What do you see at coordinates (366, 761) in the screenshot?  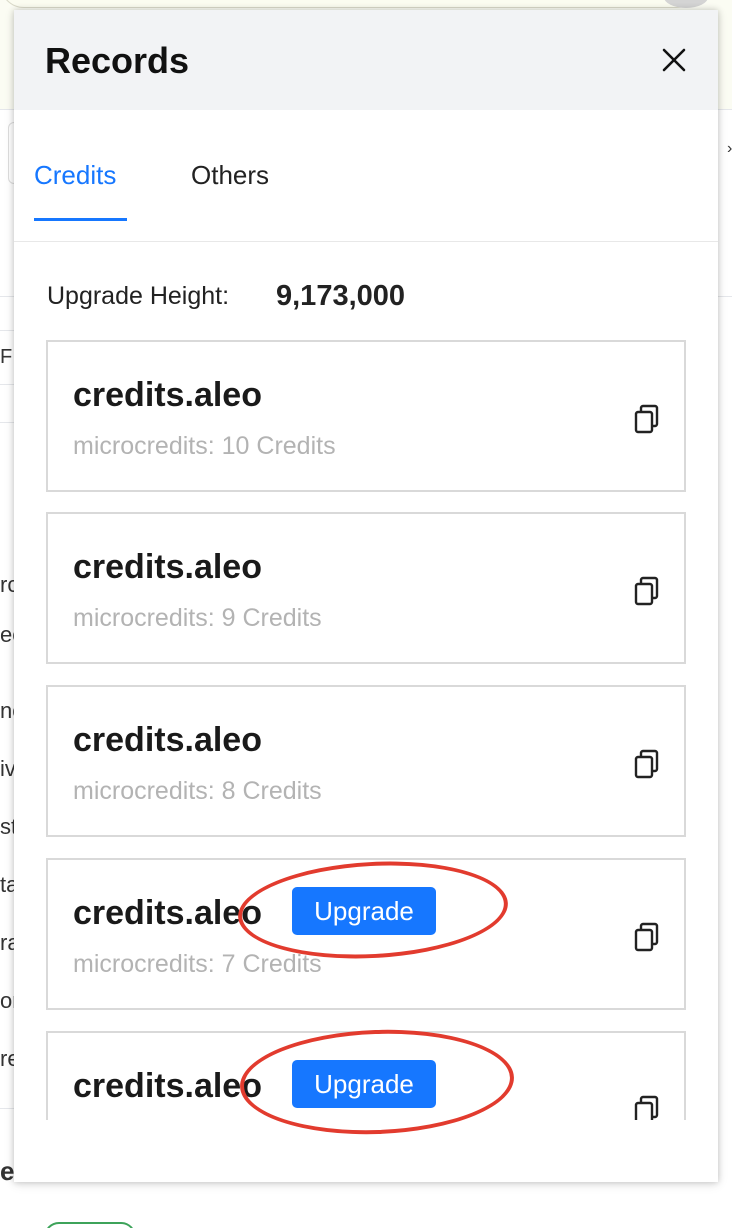 I see `record-card: credits.aleo microcredits: 8 Credits` at bounding box center [366, 761].